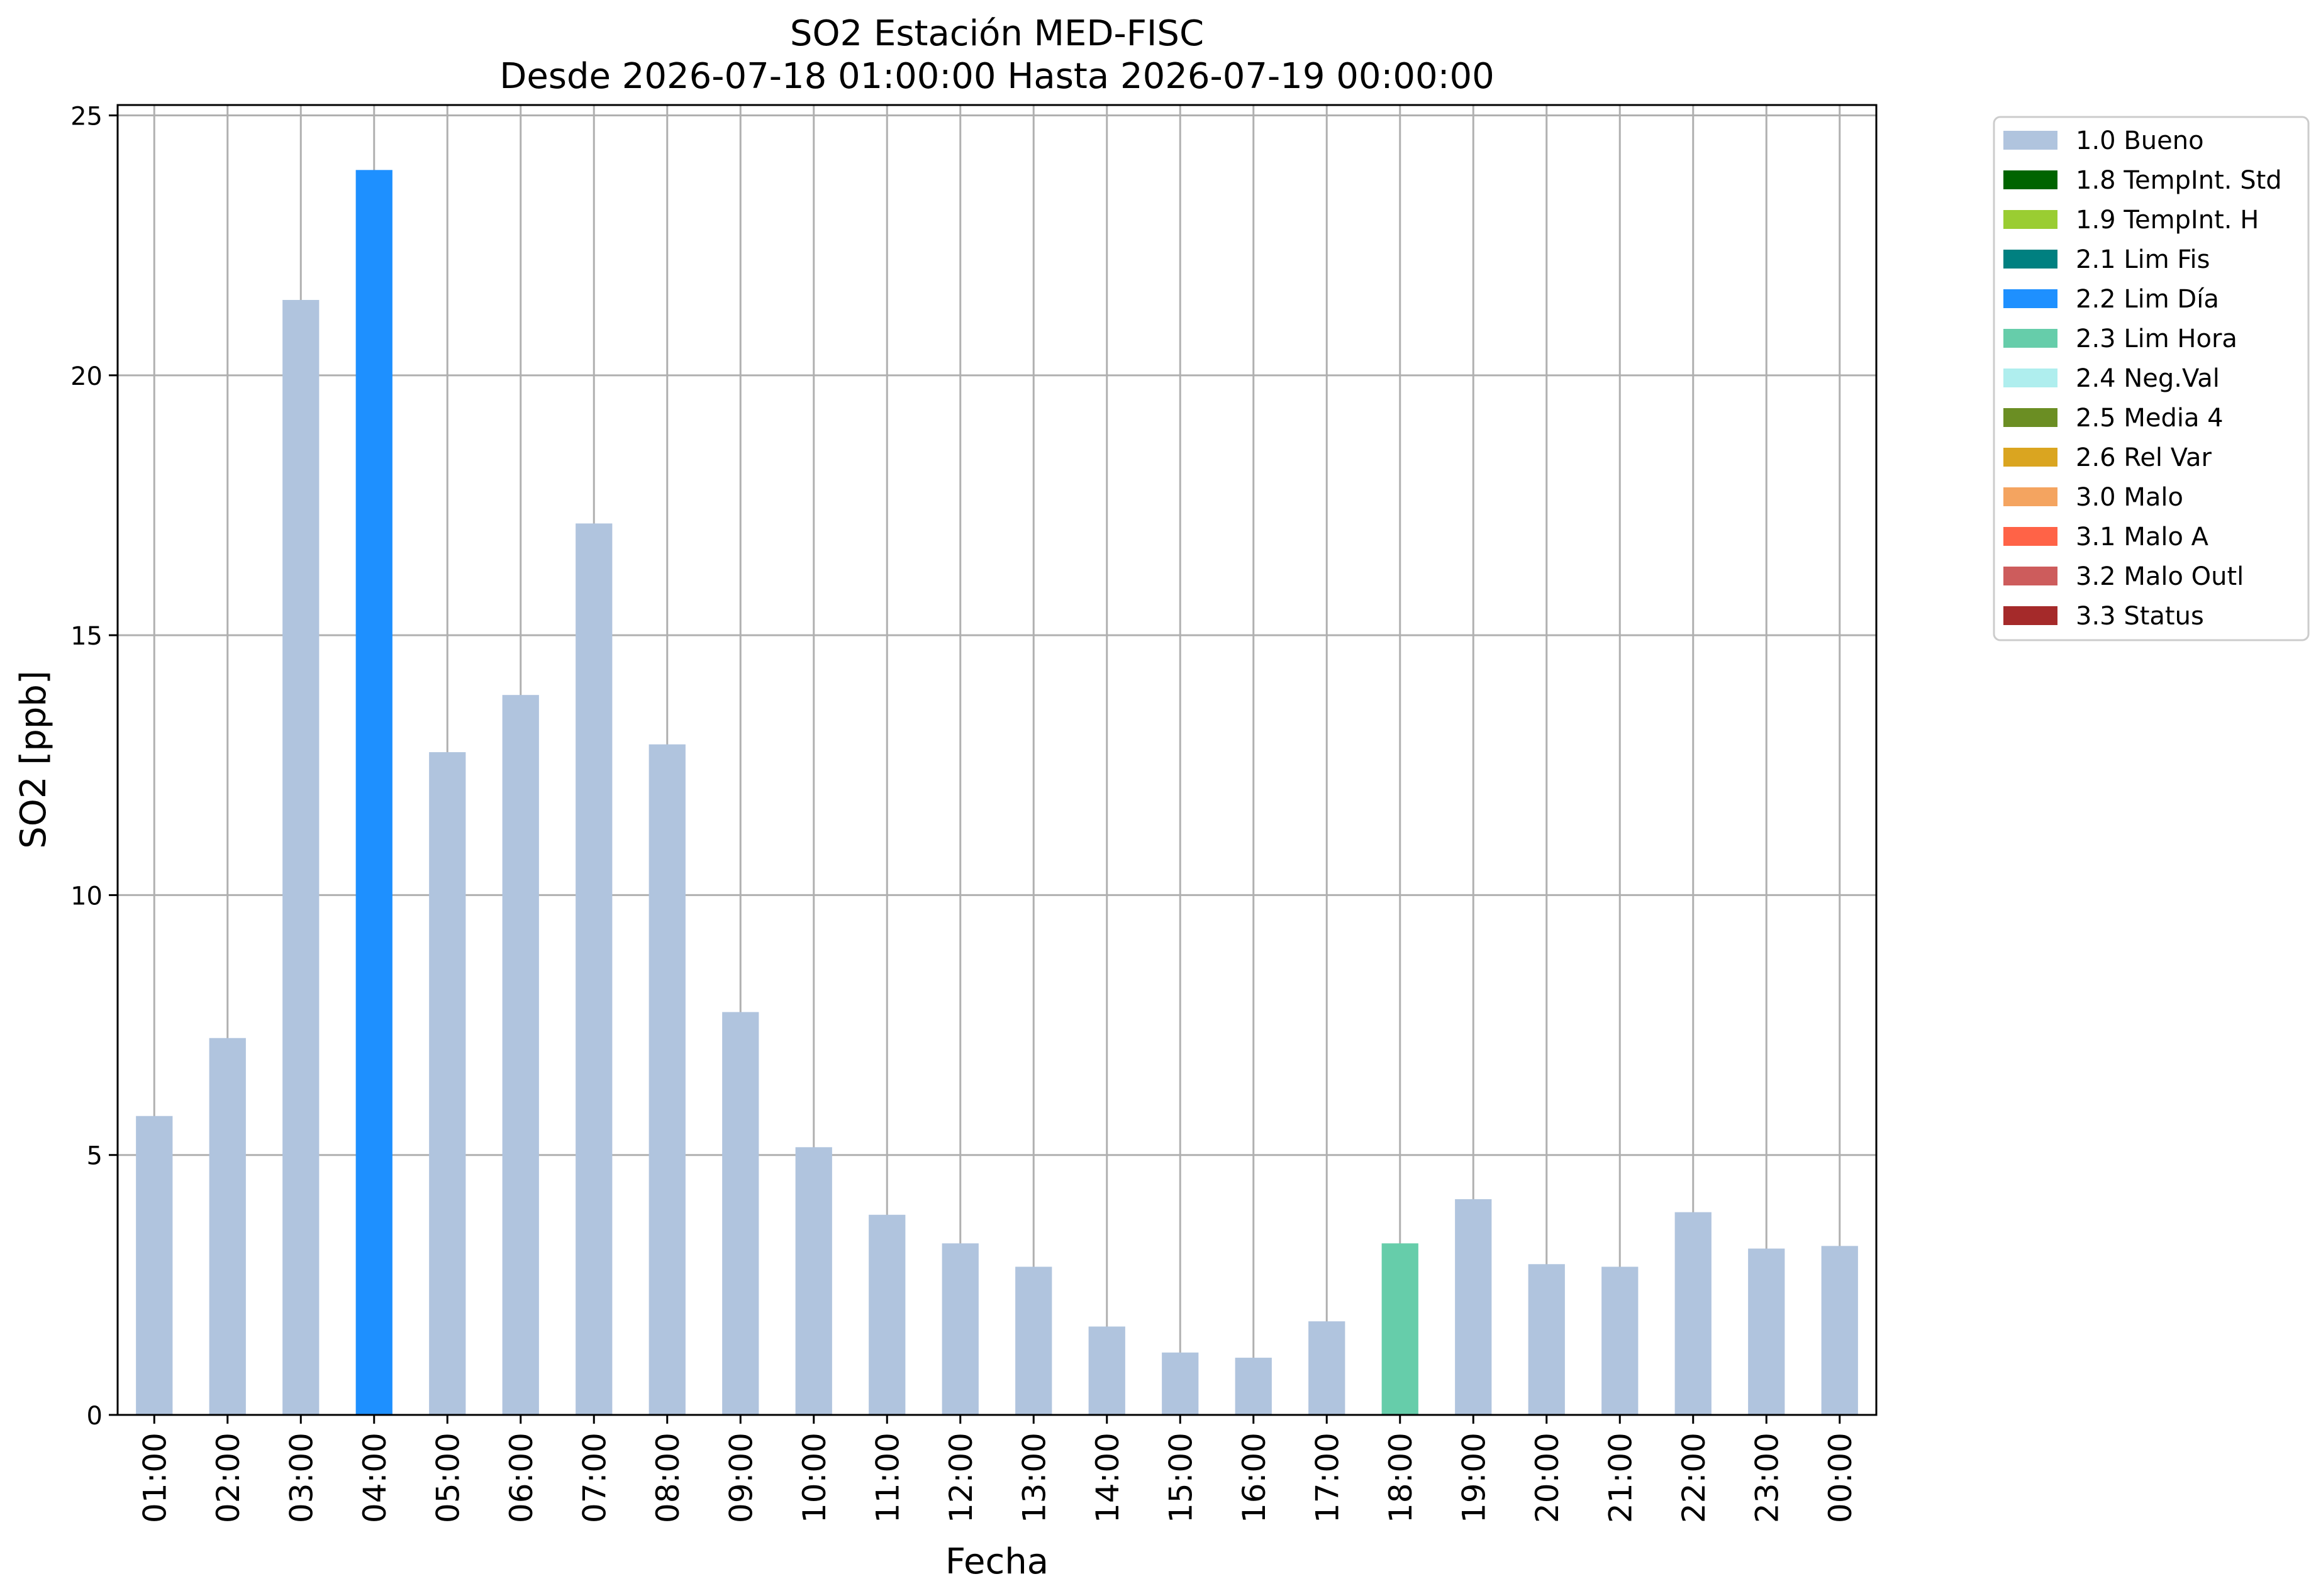  I want to click on x-tick-label: 21:00, so click(1620, 1478).